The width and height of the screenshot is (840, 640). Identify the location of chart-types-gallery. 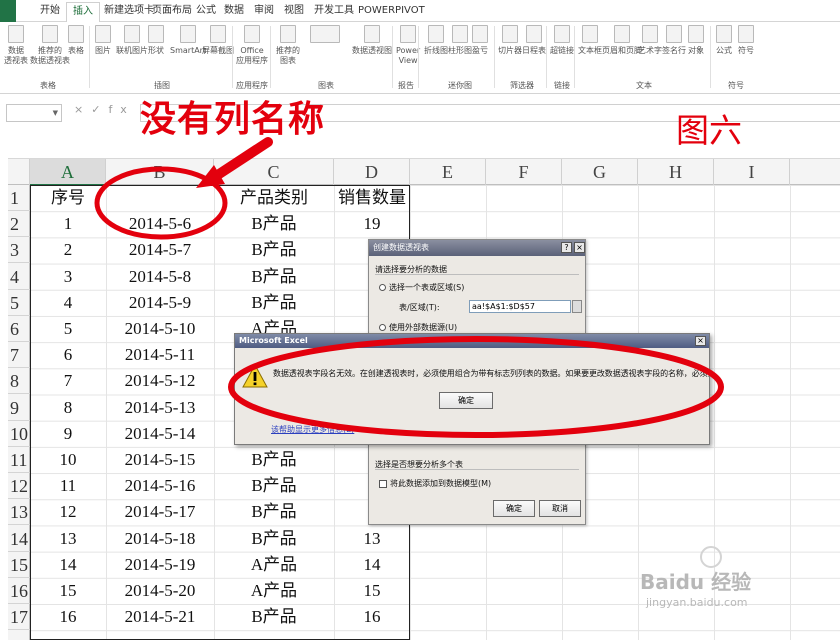
(325, 35).